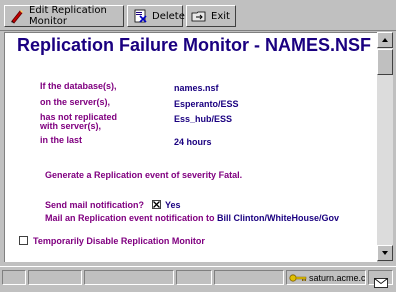 This screenshot has width=396, height=292. What do you see at coordinates (156, 204) in the screenshot?
I see `send-mail-checkbox` at bounding box center [156, 204].